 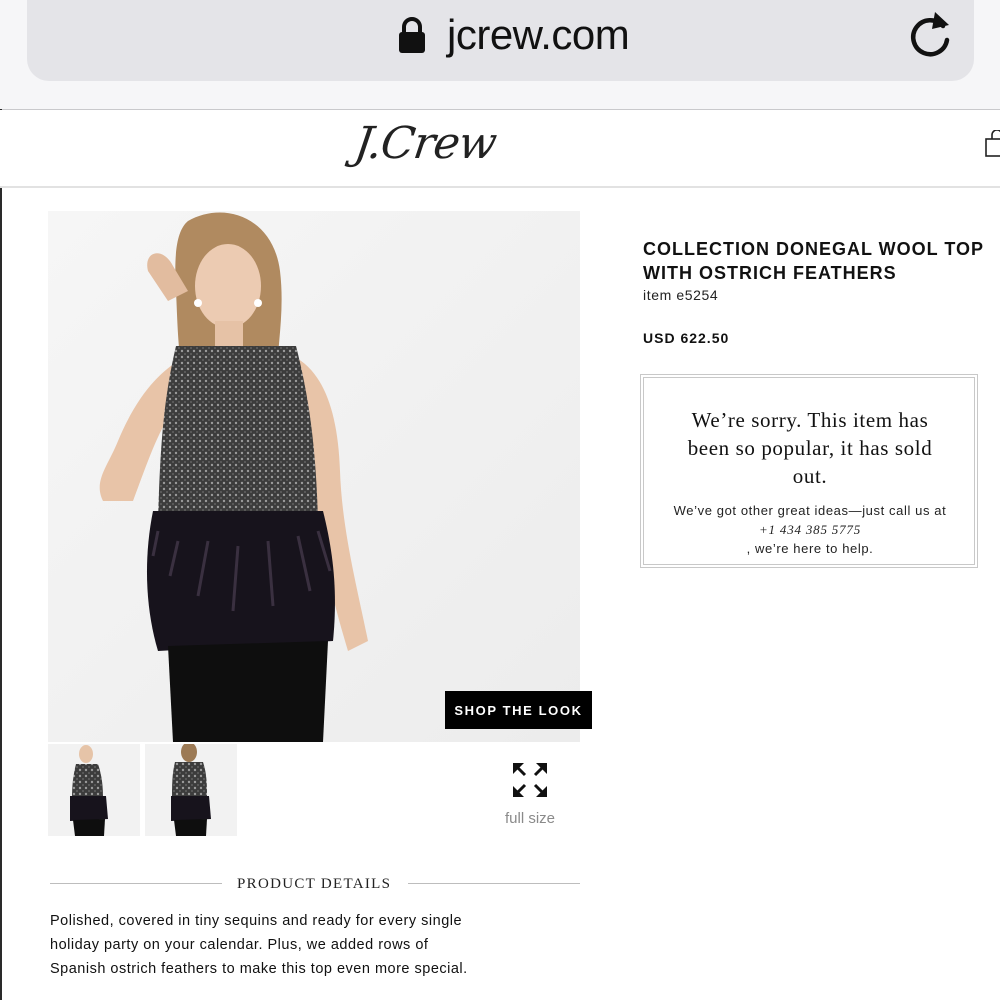 What do you see at coordinates (538, 35) in the screenshot?
I see `url-text: jcrew.com` at bounding box center [538, 35].